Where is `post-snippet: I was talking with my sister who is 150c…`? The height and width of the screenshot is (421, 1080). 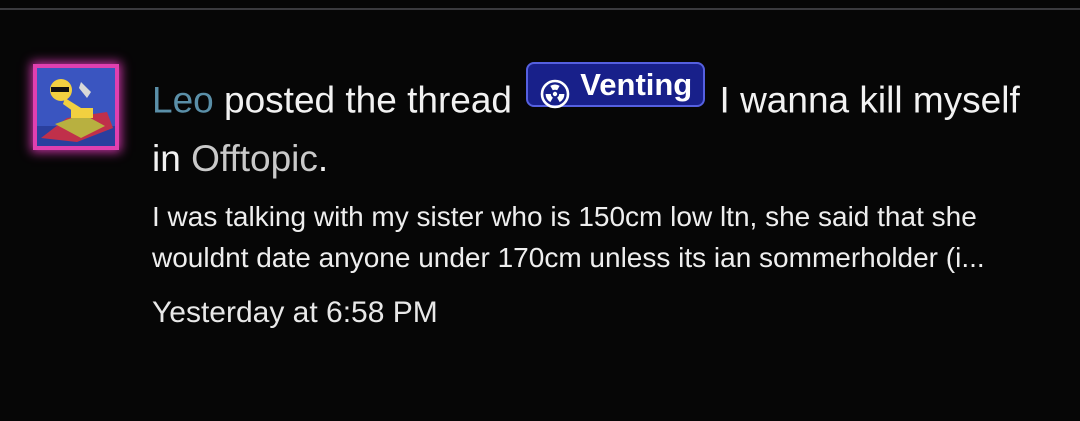 post-snippet: I was talking with my sister who is 150c… is located at coordinates (568, 236).